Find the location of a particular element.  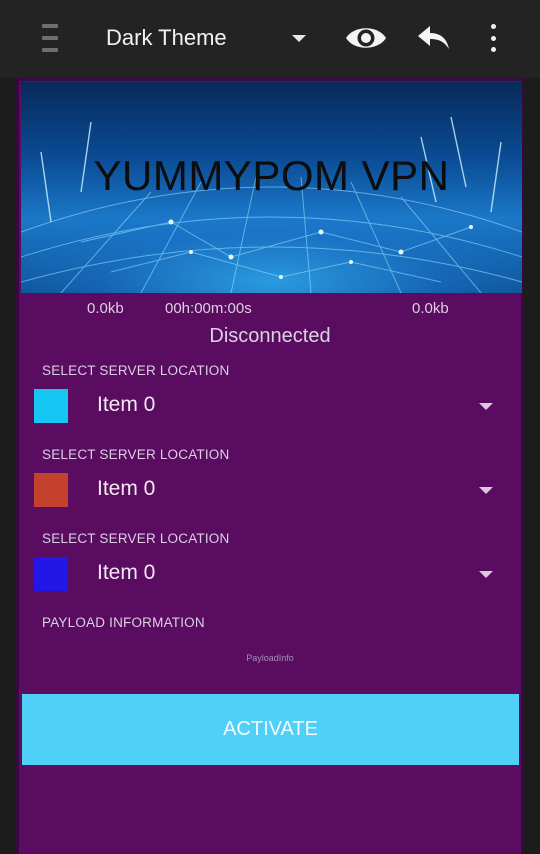

download-counter: 0.0kb is located at coordinates (105, 308).